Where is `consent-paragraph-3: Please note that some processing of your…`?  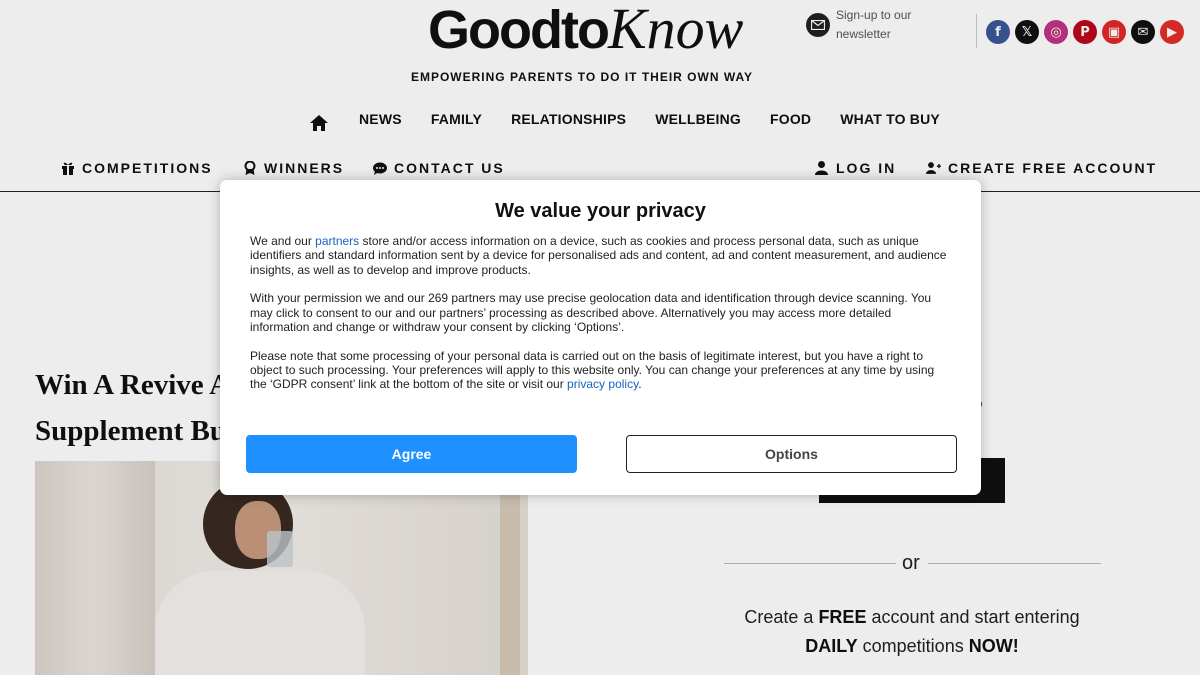 consent-paragraph-3: Please note that some processing of your… is located at coordinates (601, 370).